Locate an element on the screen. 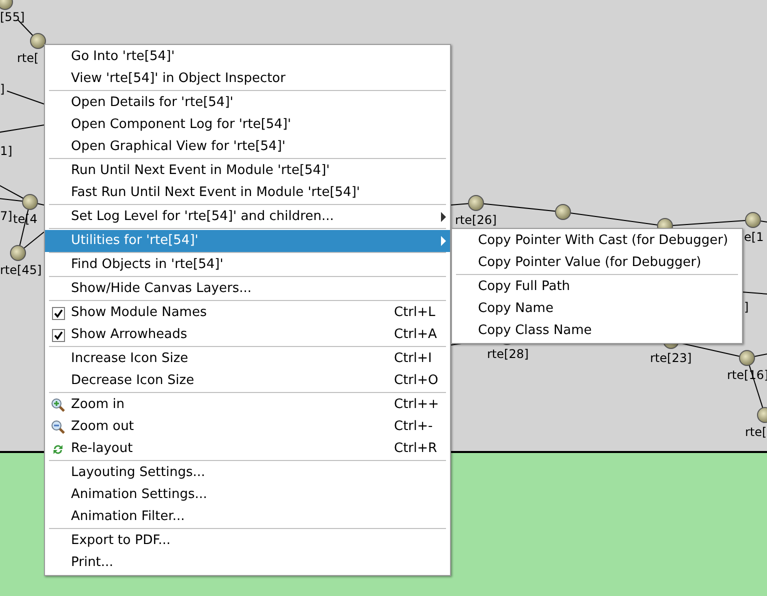 The image size is (767, 596). menu-item: View 'rte[54]' in Object Inspector is located at coordinates (247, 79).